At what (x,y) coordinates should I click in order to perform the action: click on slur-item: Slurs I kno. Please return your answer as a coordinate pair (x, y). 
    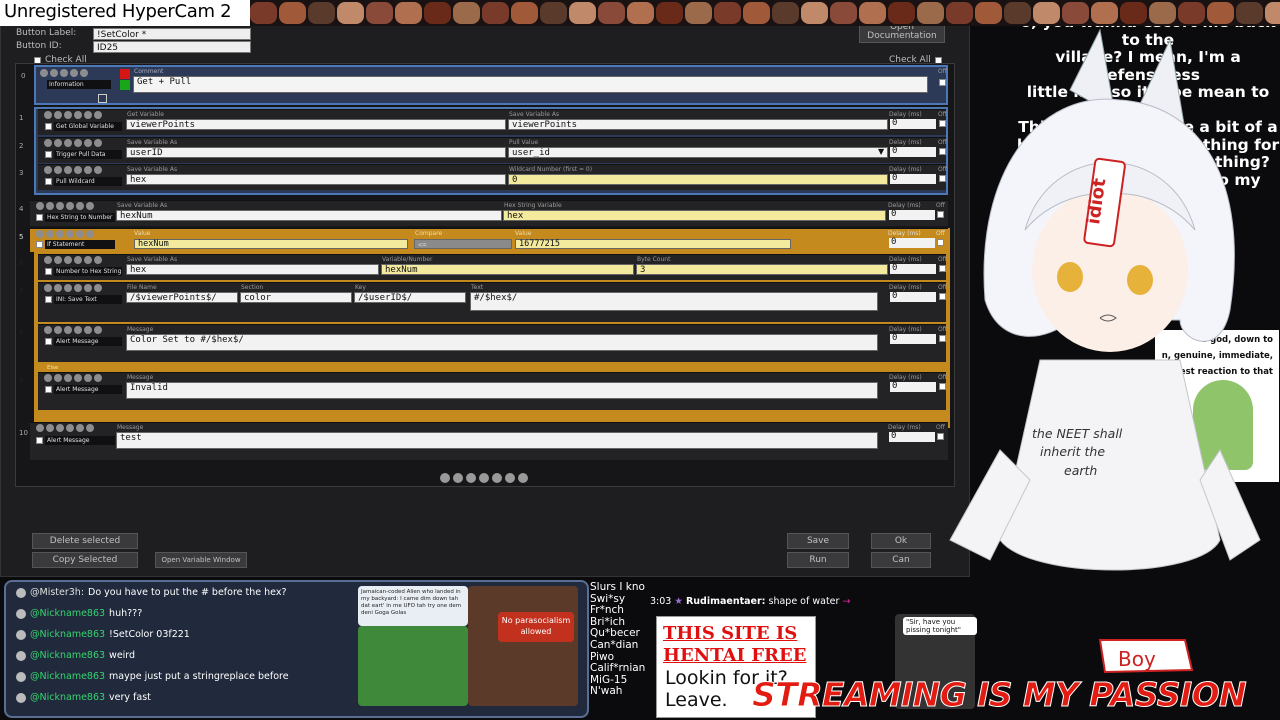
    Looking at the image, I should click on (617, 587).